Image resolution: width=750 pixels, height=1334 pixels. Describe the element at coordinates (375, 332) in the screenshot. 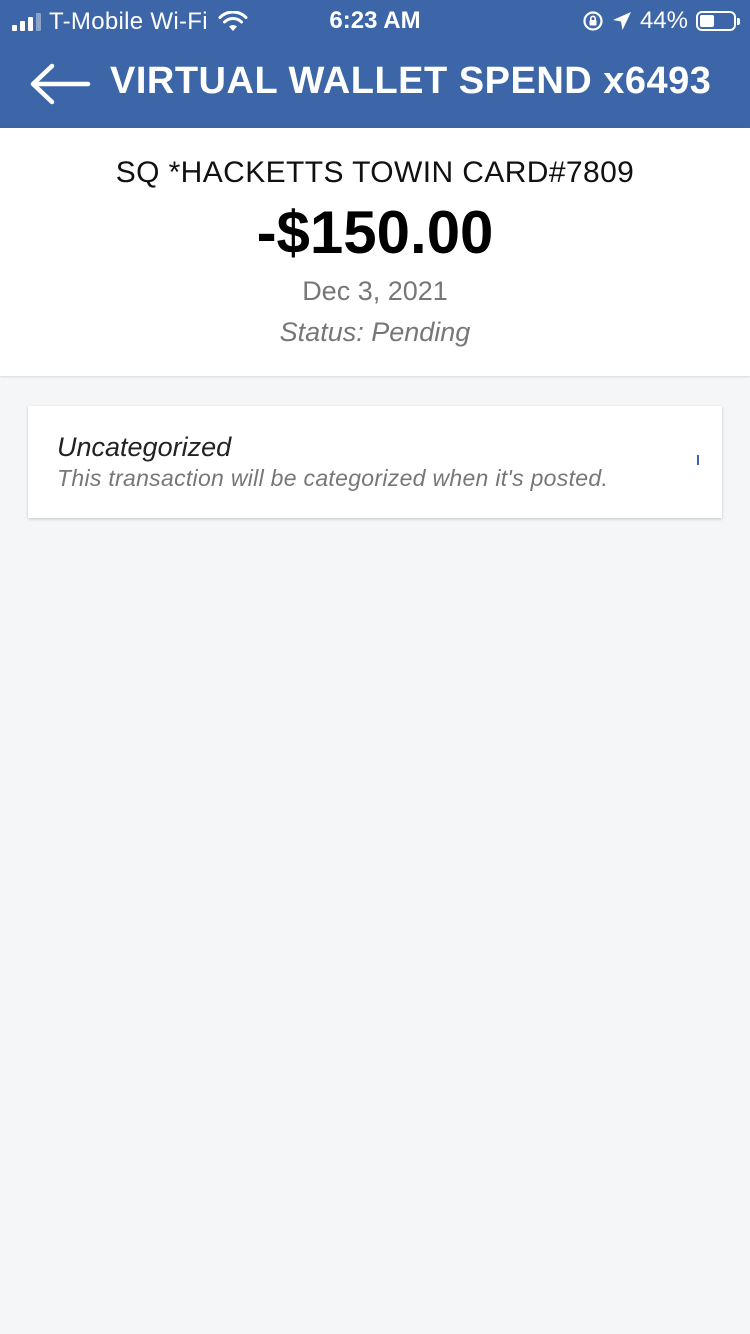

I see `transaction-status: Status: Pending` at that location.